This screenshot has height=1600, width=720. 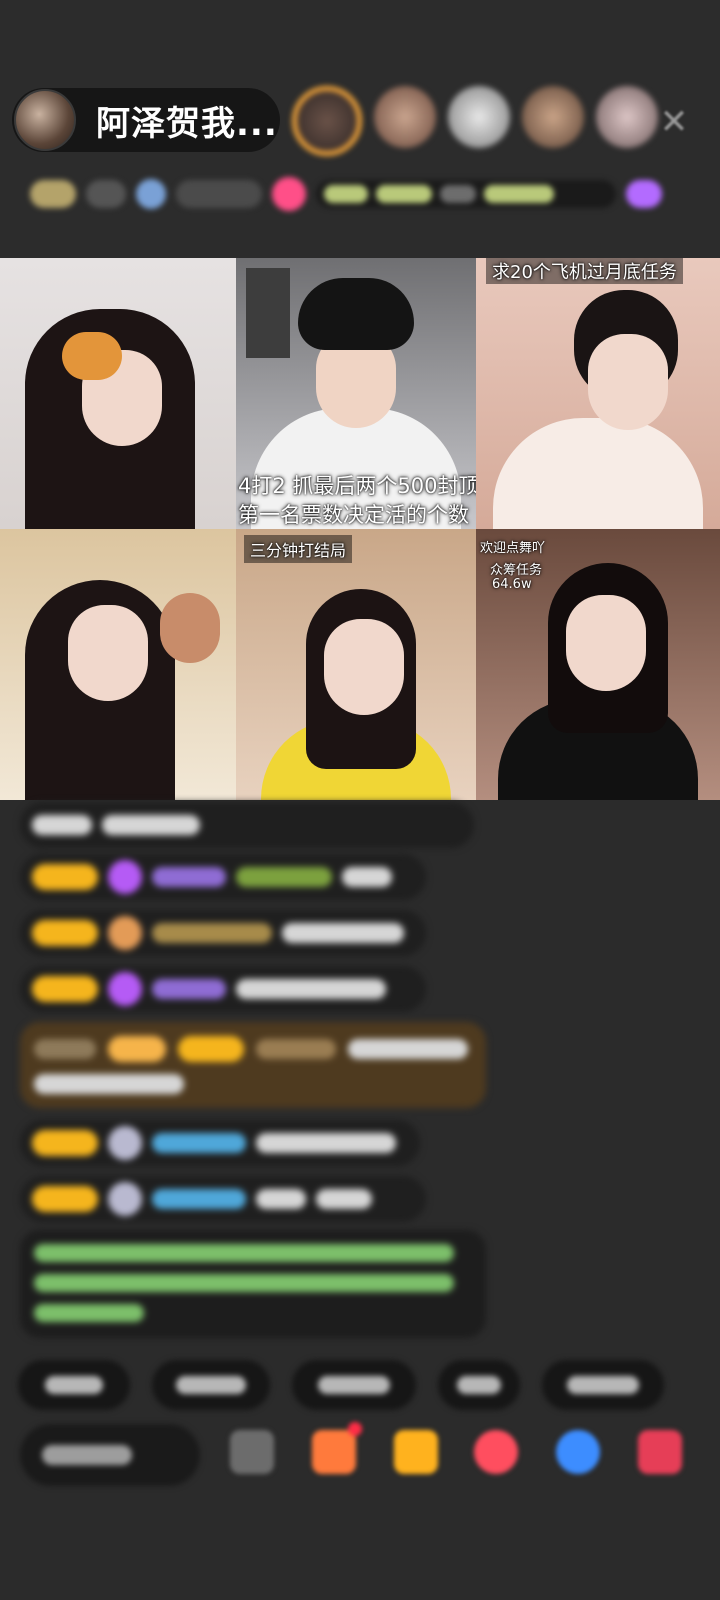 I want to click on viewer-avatars, so click(x=475, y=121).